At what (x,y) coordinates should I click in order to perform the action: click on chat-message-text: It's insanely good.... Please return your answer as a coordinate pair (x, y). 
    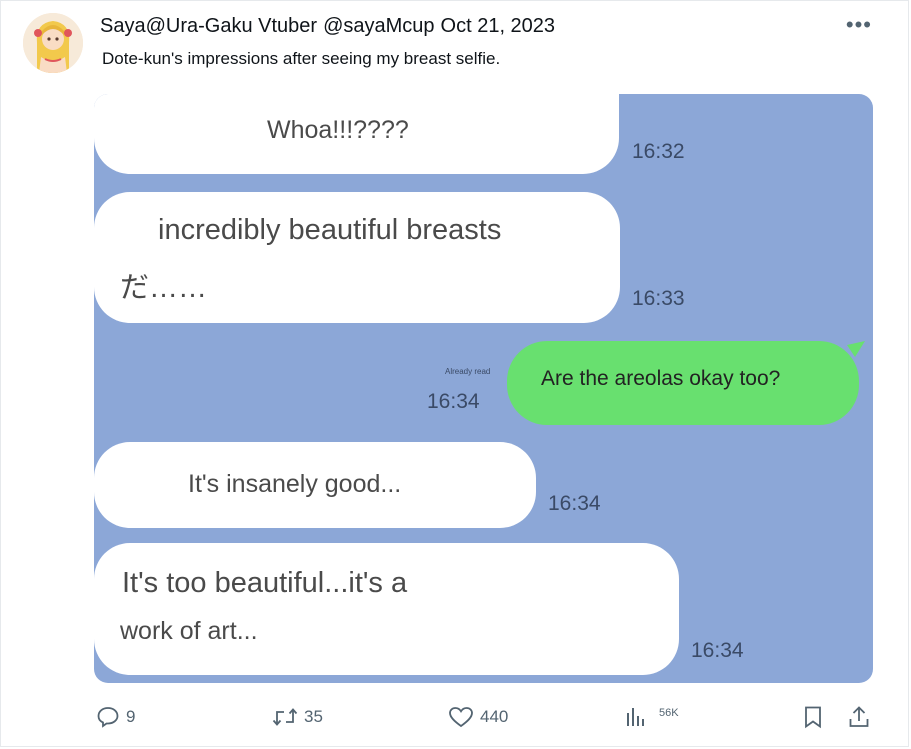
    Looking at the image, I should click on (295, 484).